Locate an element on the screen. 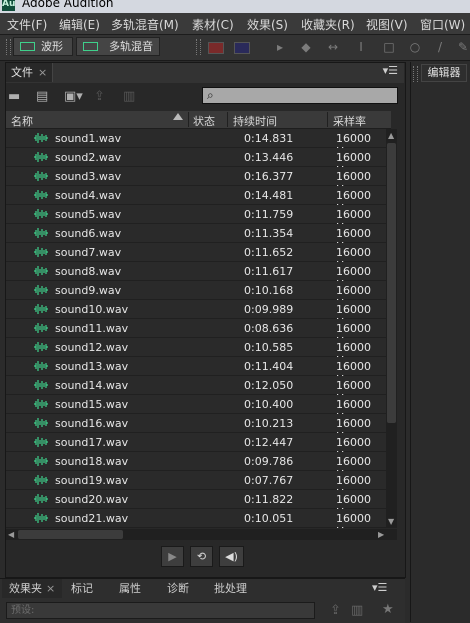 The image size is (470, 623). export-icon: ⇪ is located at coordinates (99, 97).